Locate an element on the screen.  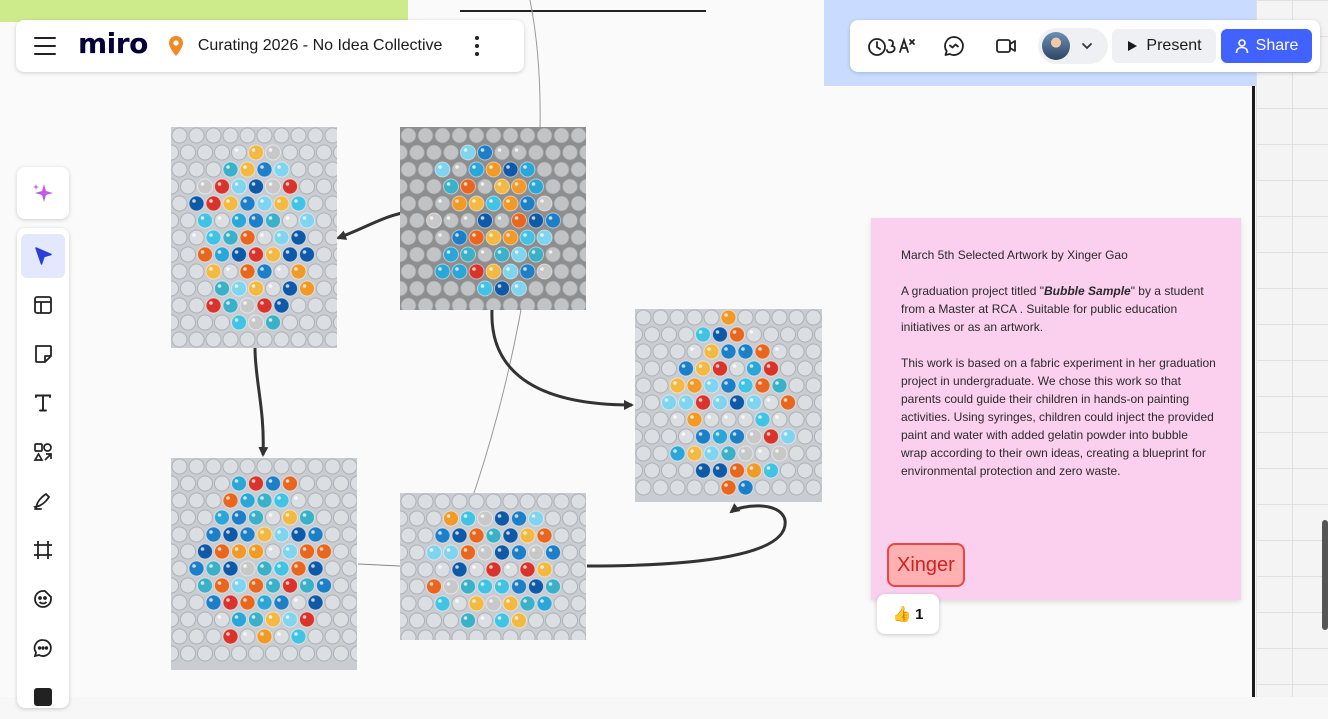
board-header: miro Curating 2026 - No Idea Collective is located at coordinates (270, 46).